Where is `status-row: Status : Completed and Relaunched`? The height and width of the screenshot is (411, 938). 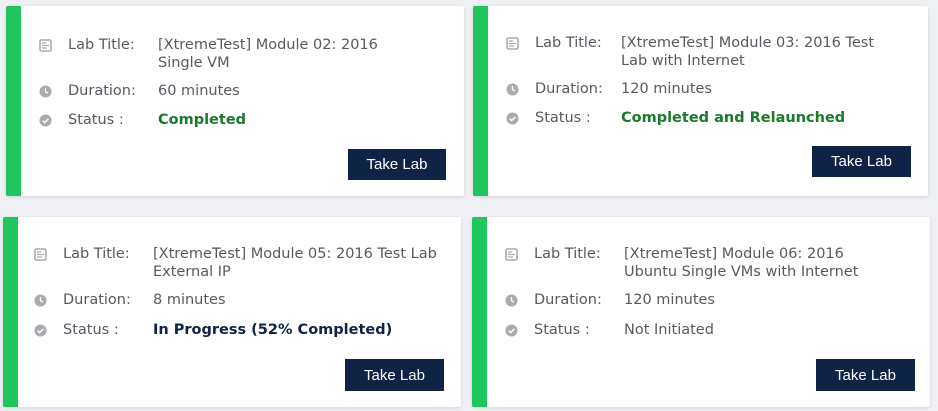
status-row: Status : Completed and Relaunched is located at coordinates (710, 118).